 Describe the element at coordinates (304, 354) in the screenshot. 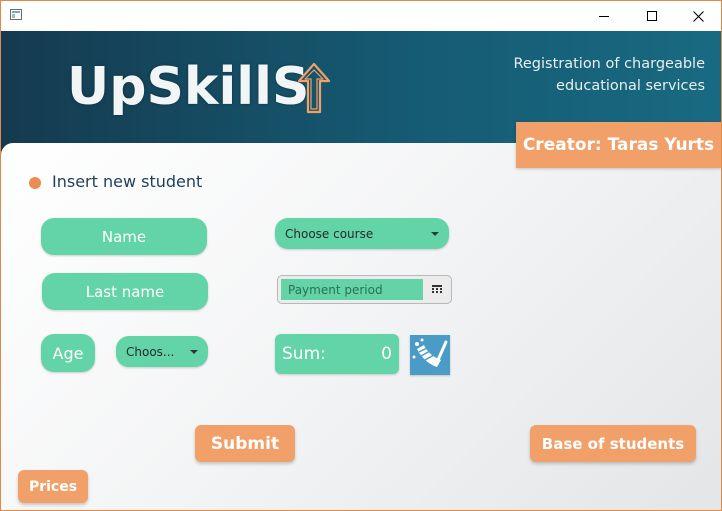

I see `sum-label: Sum:` at that location.